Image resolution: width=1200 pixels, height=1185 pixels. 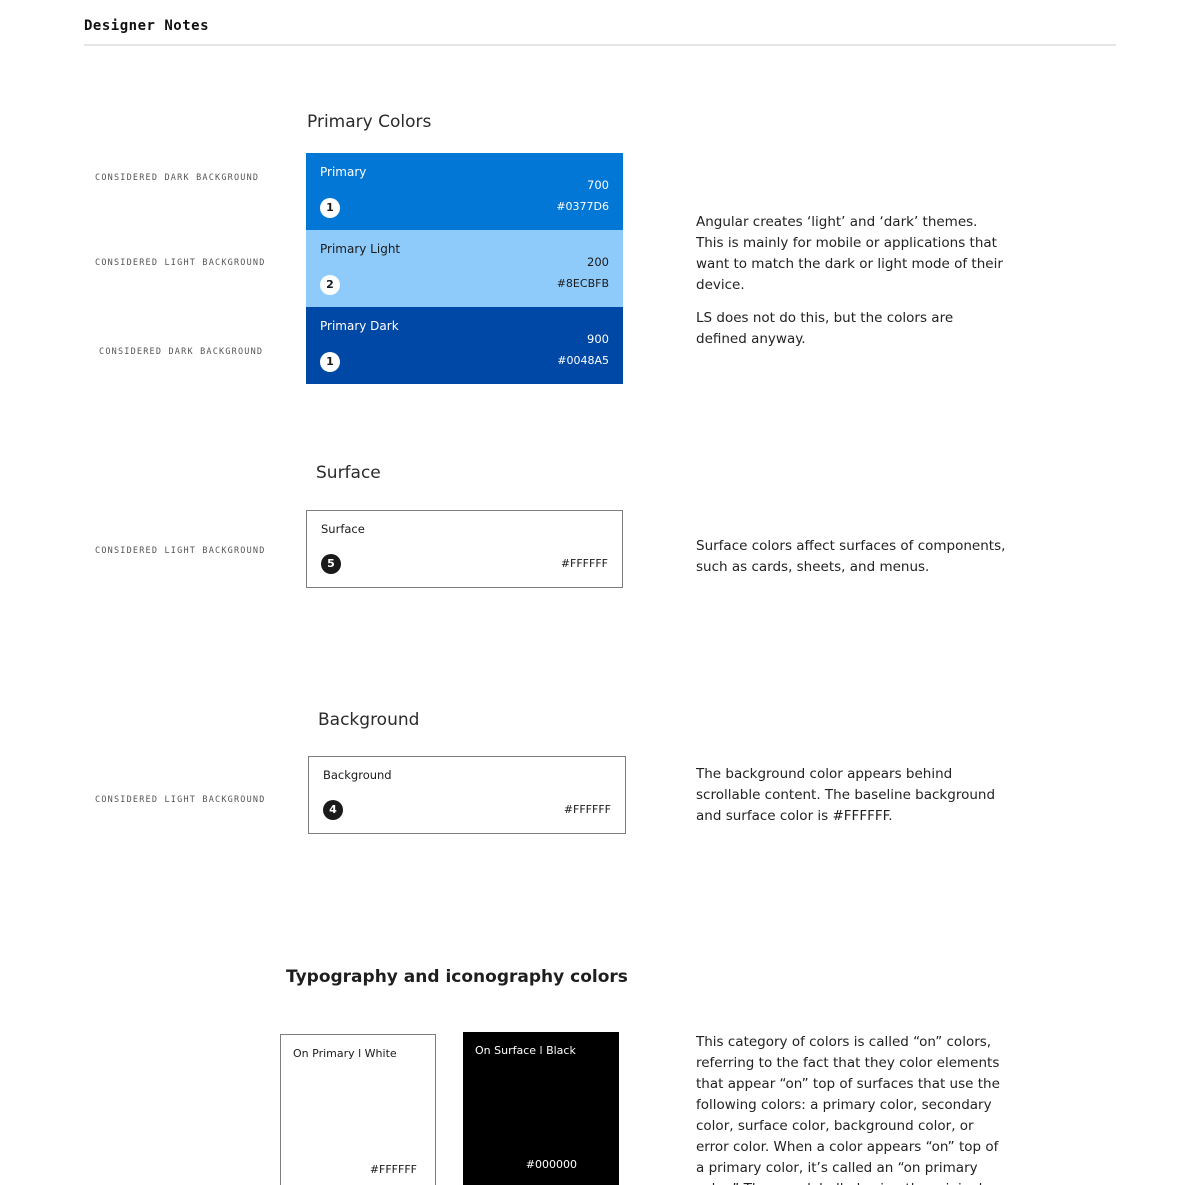 I want to click on background-swatch-label: CONSIDERED LIGHT BACKGROUND, so click(x=180, y=800).